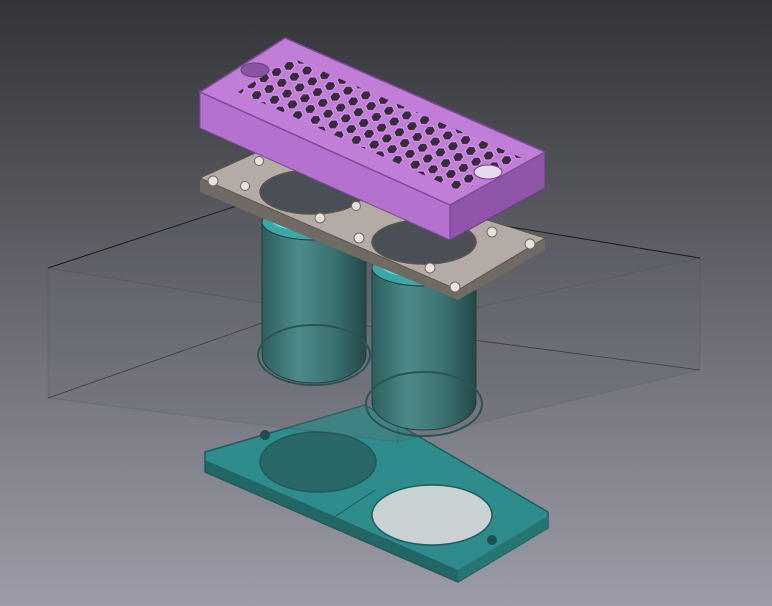 The width and height of the screenshot is (772, 606). What do you see at coordinates (488, 172) in the screenshot?
I see `lid-hole-right` at bounding box center [488, 172].